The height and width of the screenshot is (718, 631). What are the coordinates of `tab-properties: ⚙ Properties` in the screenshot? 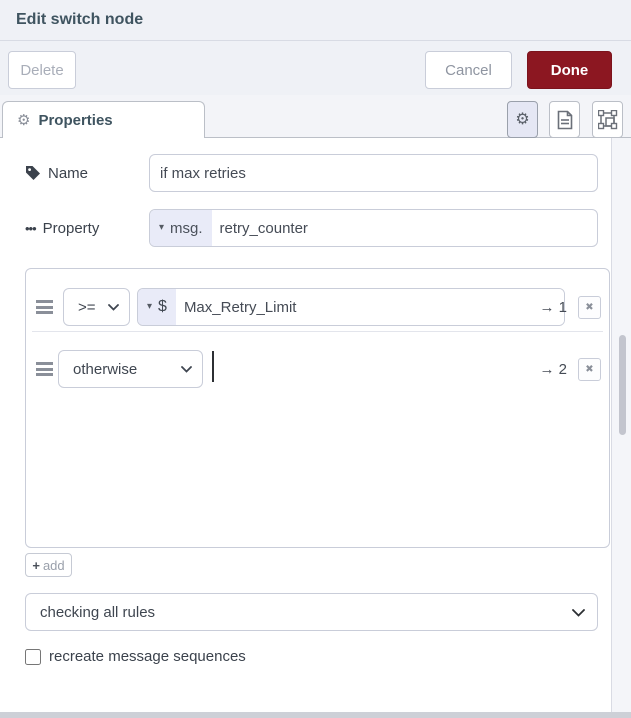 It's located at (103, 119).